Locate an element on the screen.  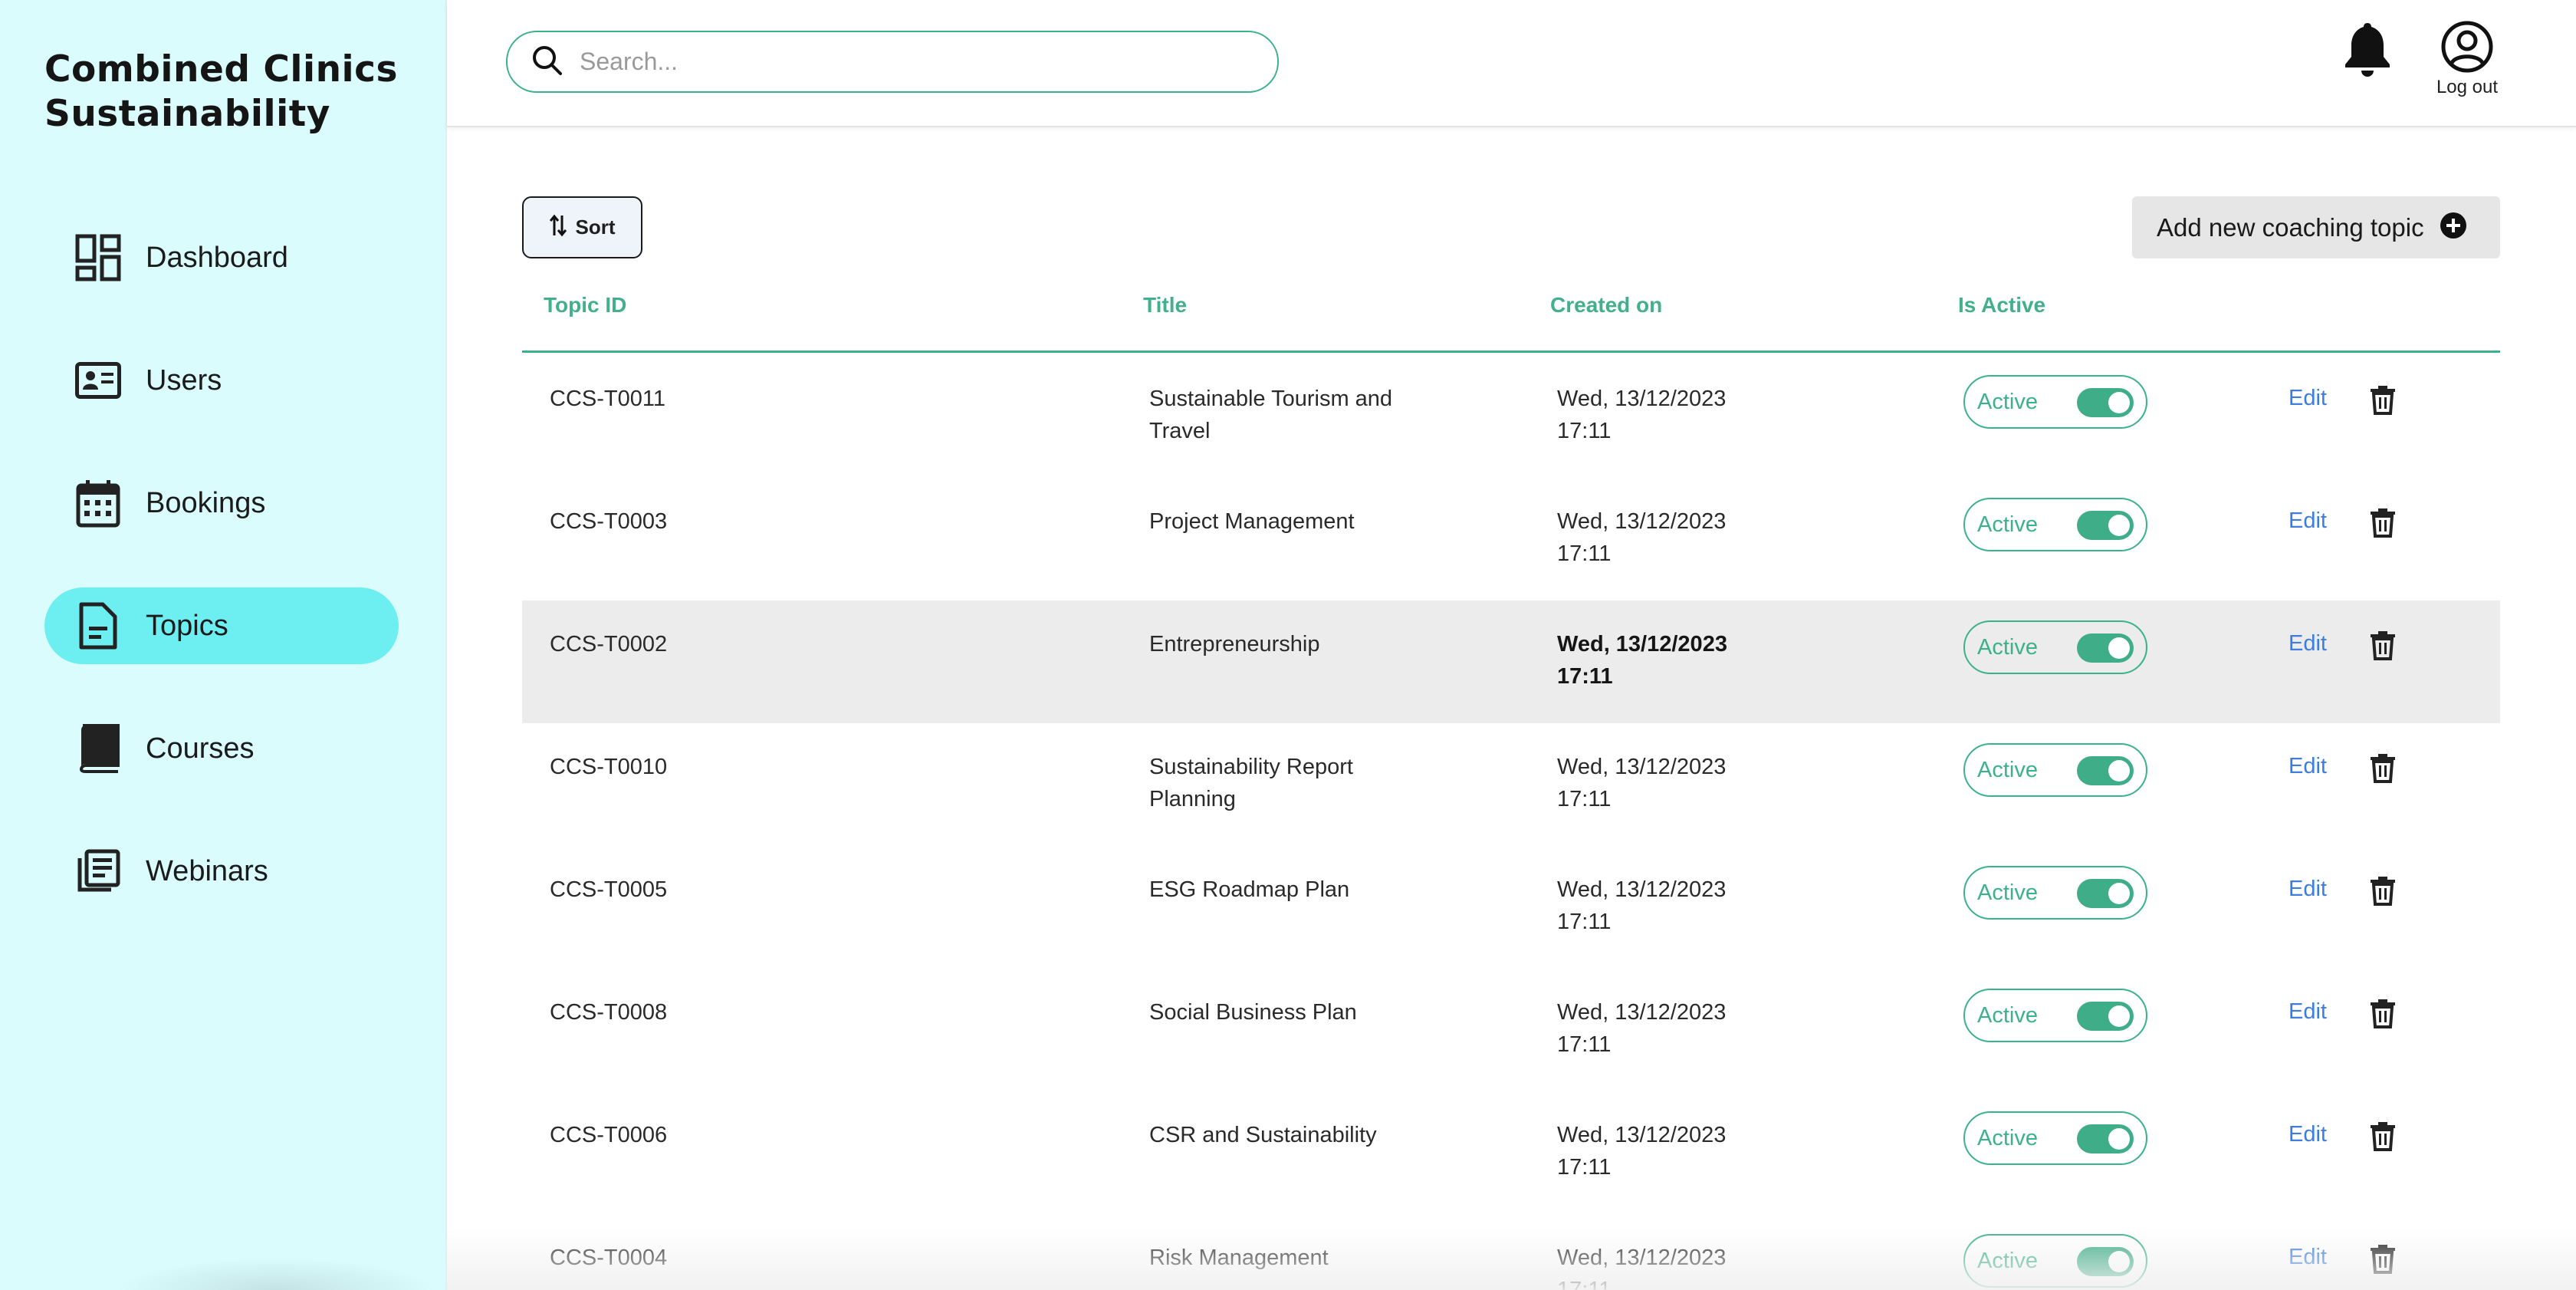
sidebar-item-label: Courses is located at coordinates (201, 748).